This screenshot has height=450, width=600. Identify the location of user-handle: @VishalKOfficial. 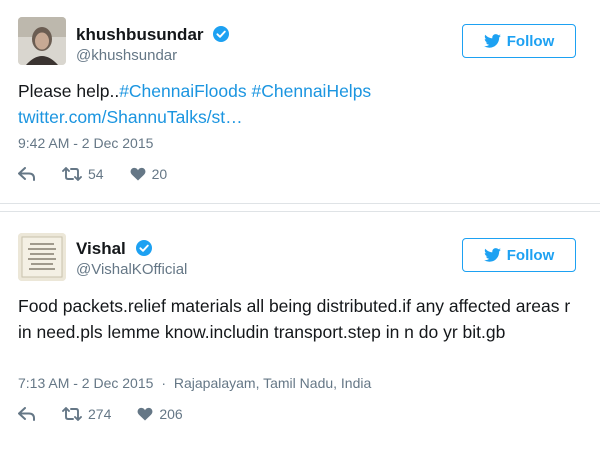
(131, 269).